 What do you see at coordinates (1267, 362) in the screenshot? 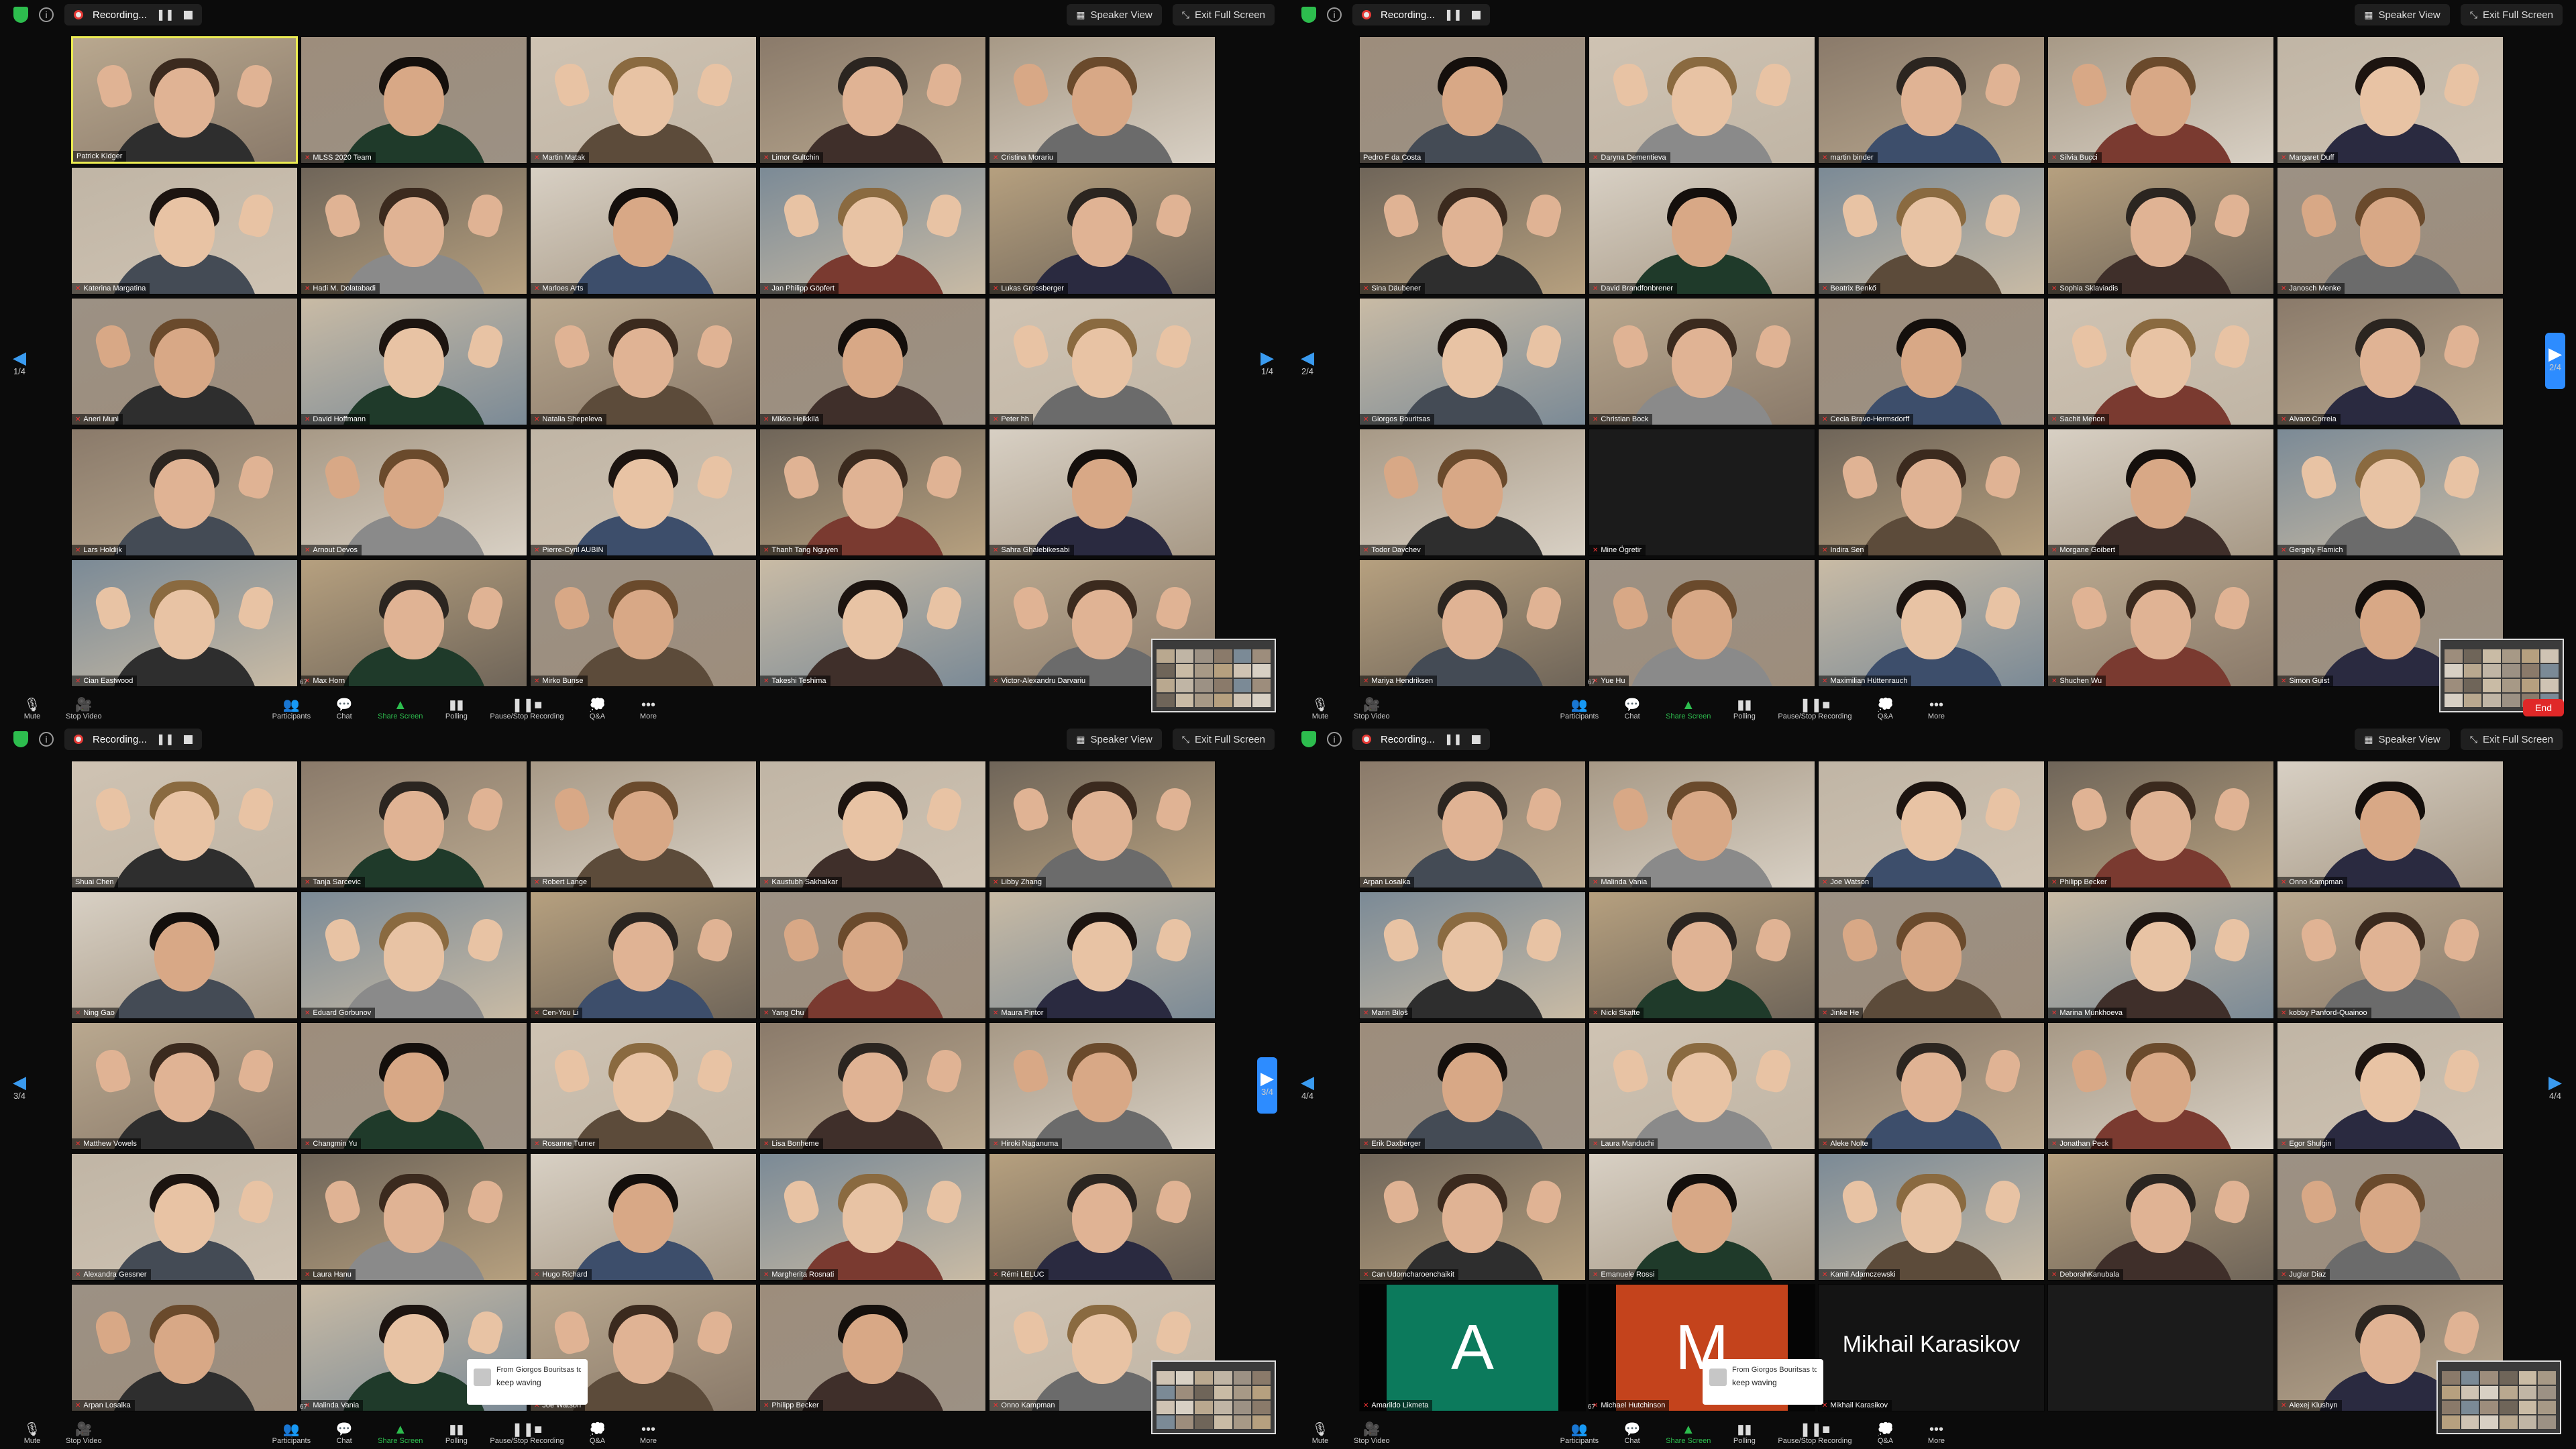
I see `next-page-button: ▶ 1/4` at bounding box center [1267, 362].